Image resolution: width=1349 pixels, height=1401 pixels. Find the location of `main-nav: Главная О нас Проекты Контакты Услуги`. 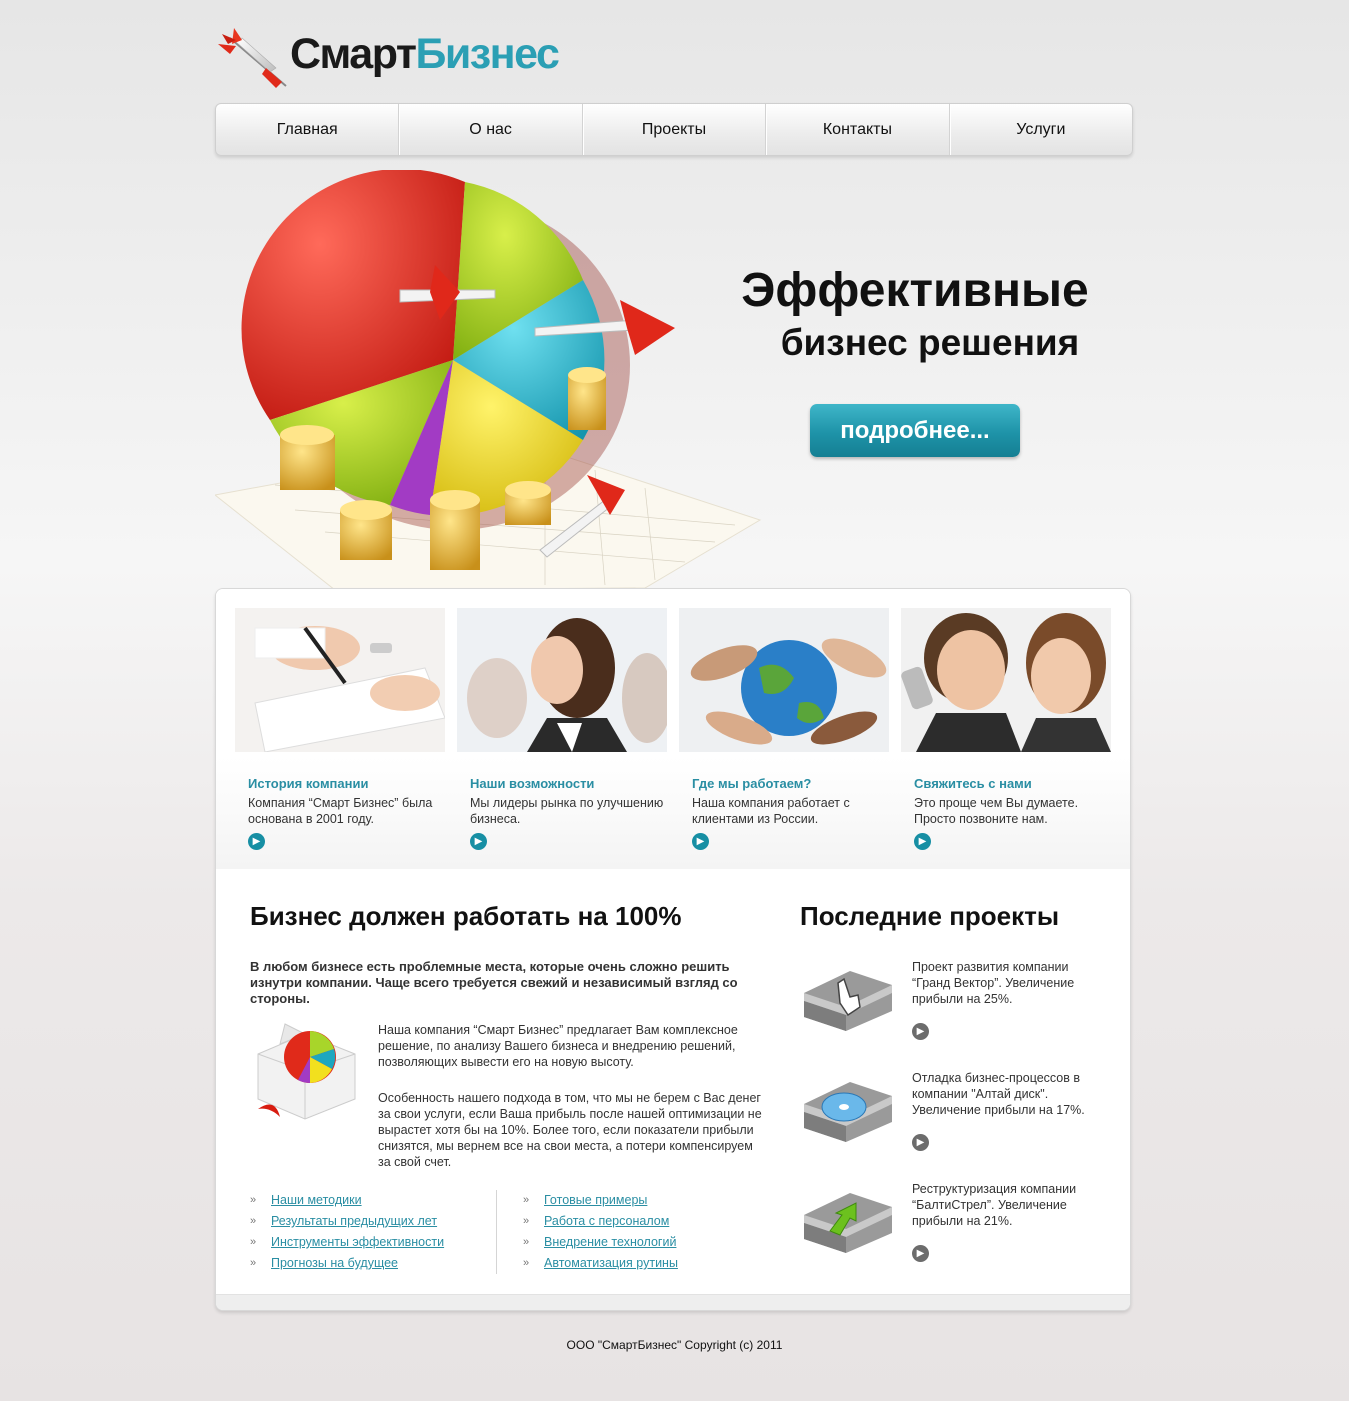

main-nav: Главная О нас Проекты Контакты Услуги is located at coordinates (674, 129).